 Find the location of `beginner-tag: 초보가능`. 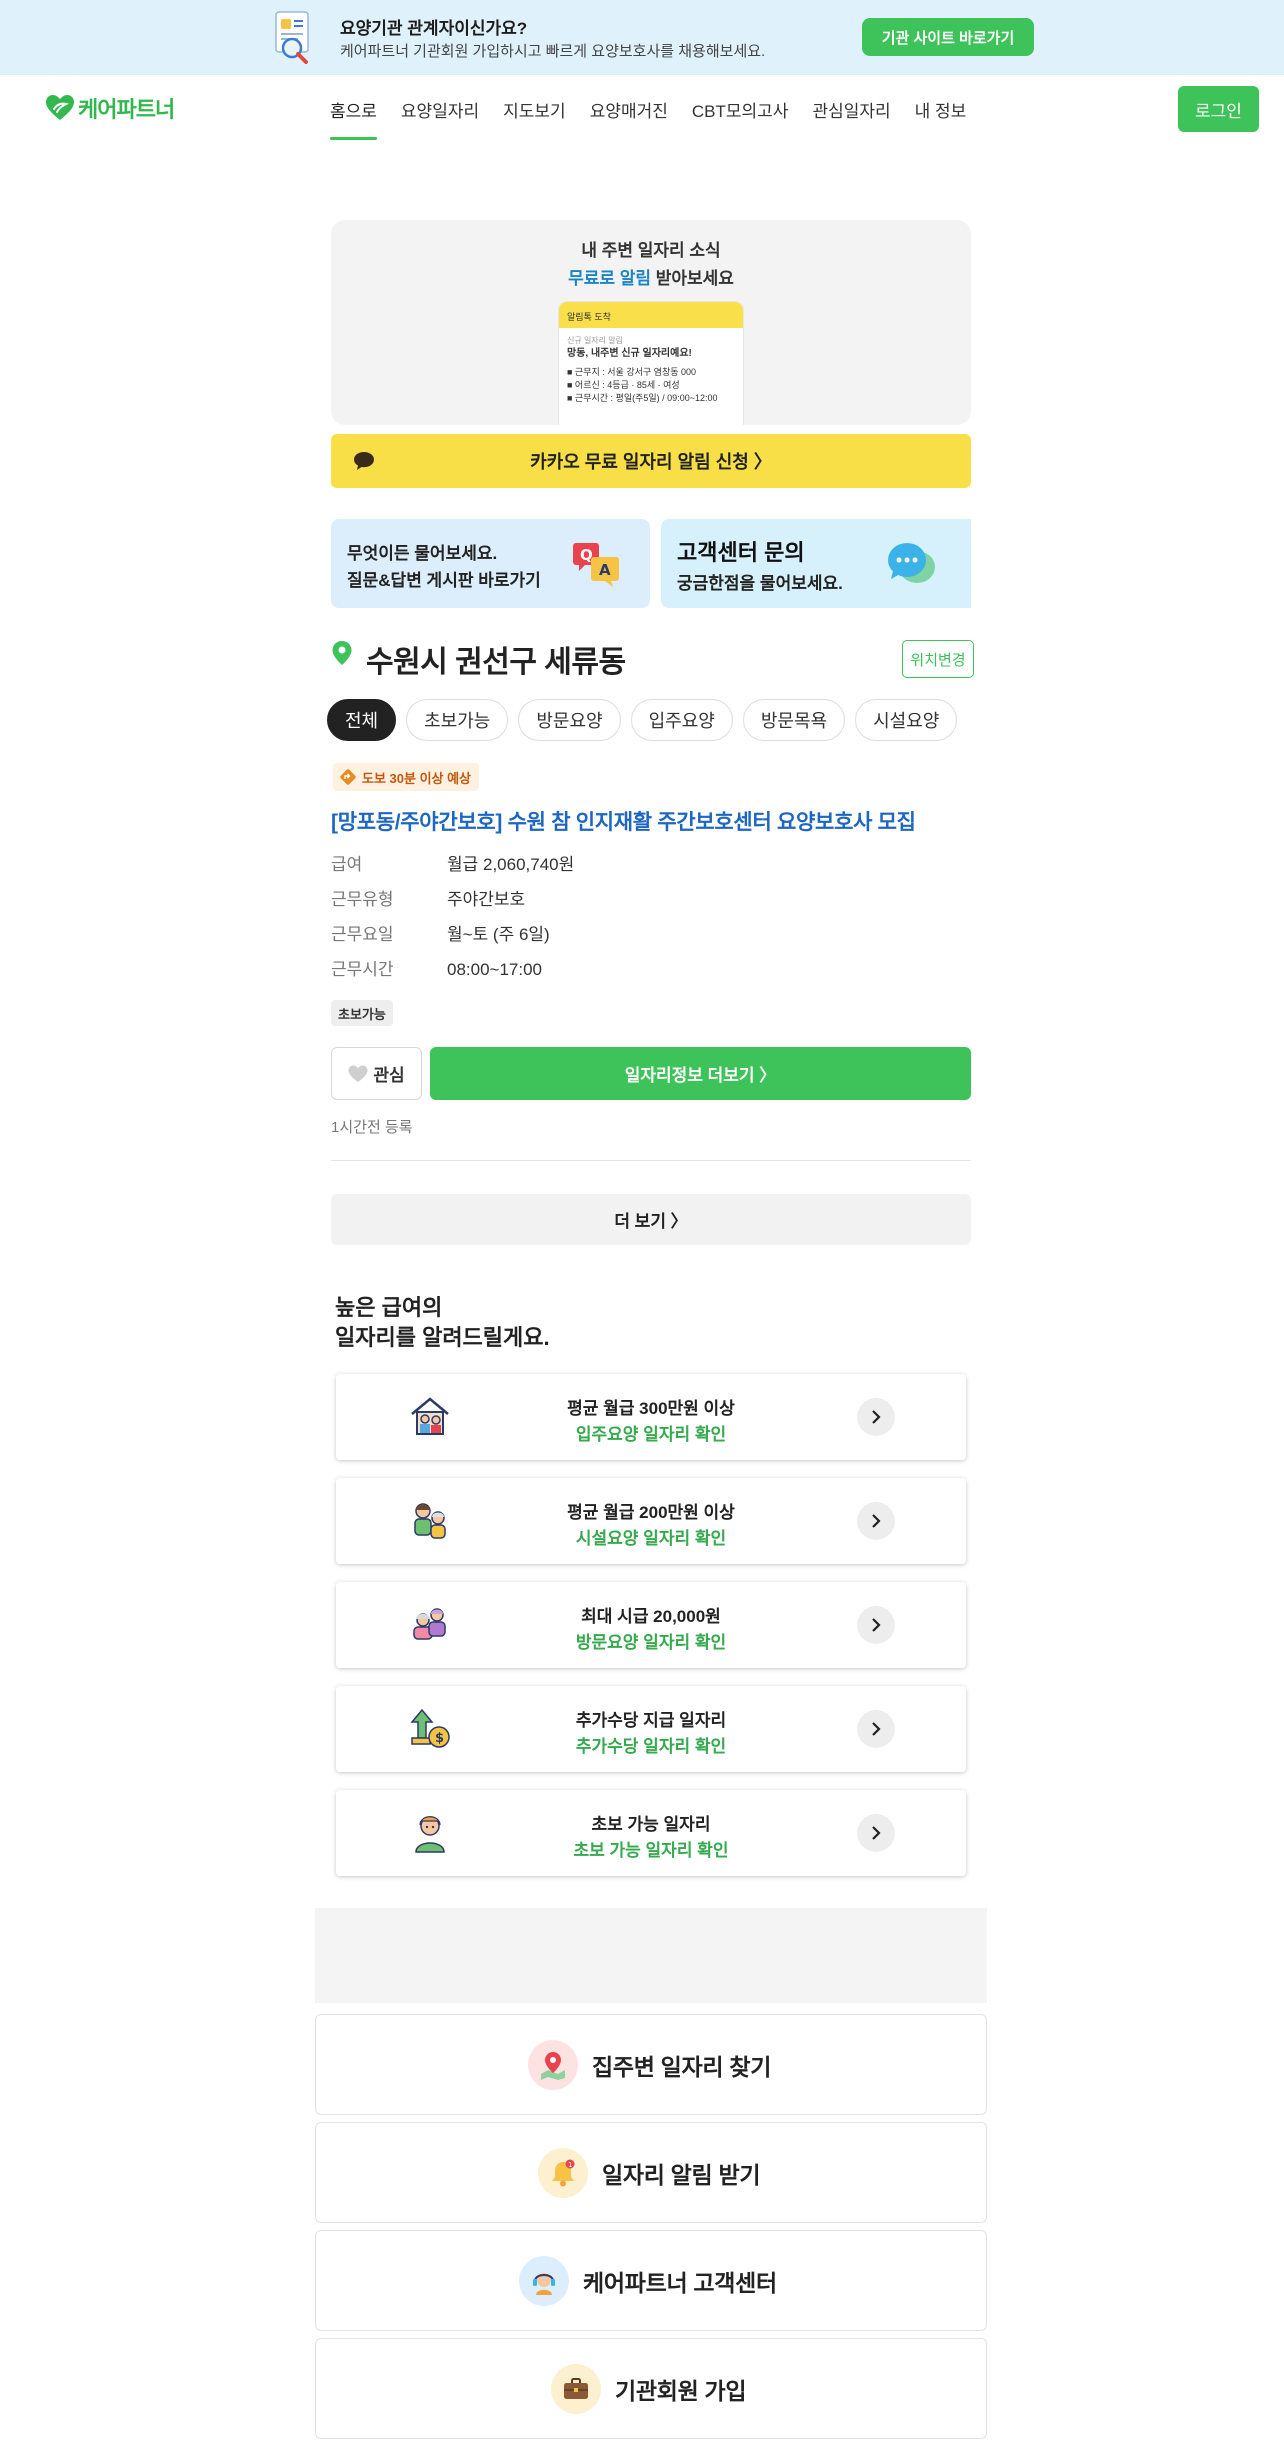

beginner-tag: 초보가능 is located at coordinates (362, 1013).